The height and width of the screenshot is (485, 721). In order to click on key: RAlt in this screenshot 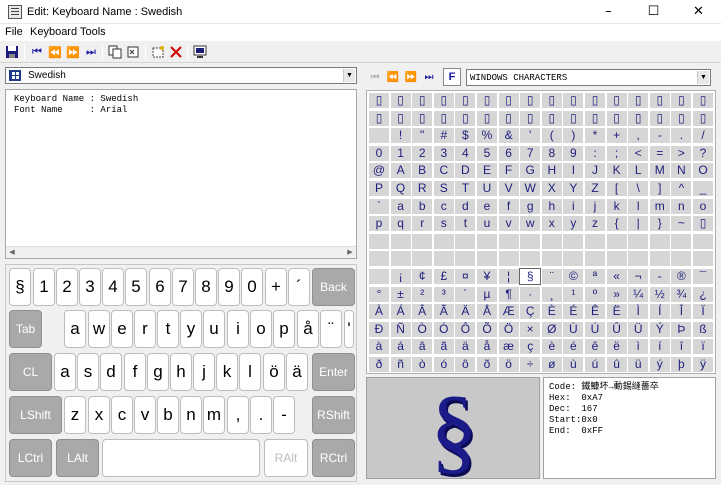, I will do `click(286, 458)`.